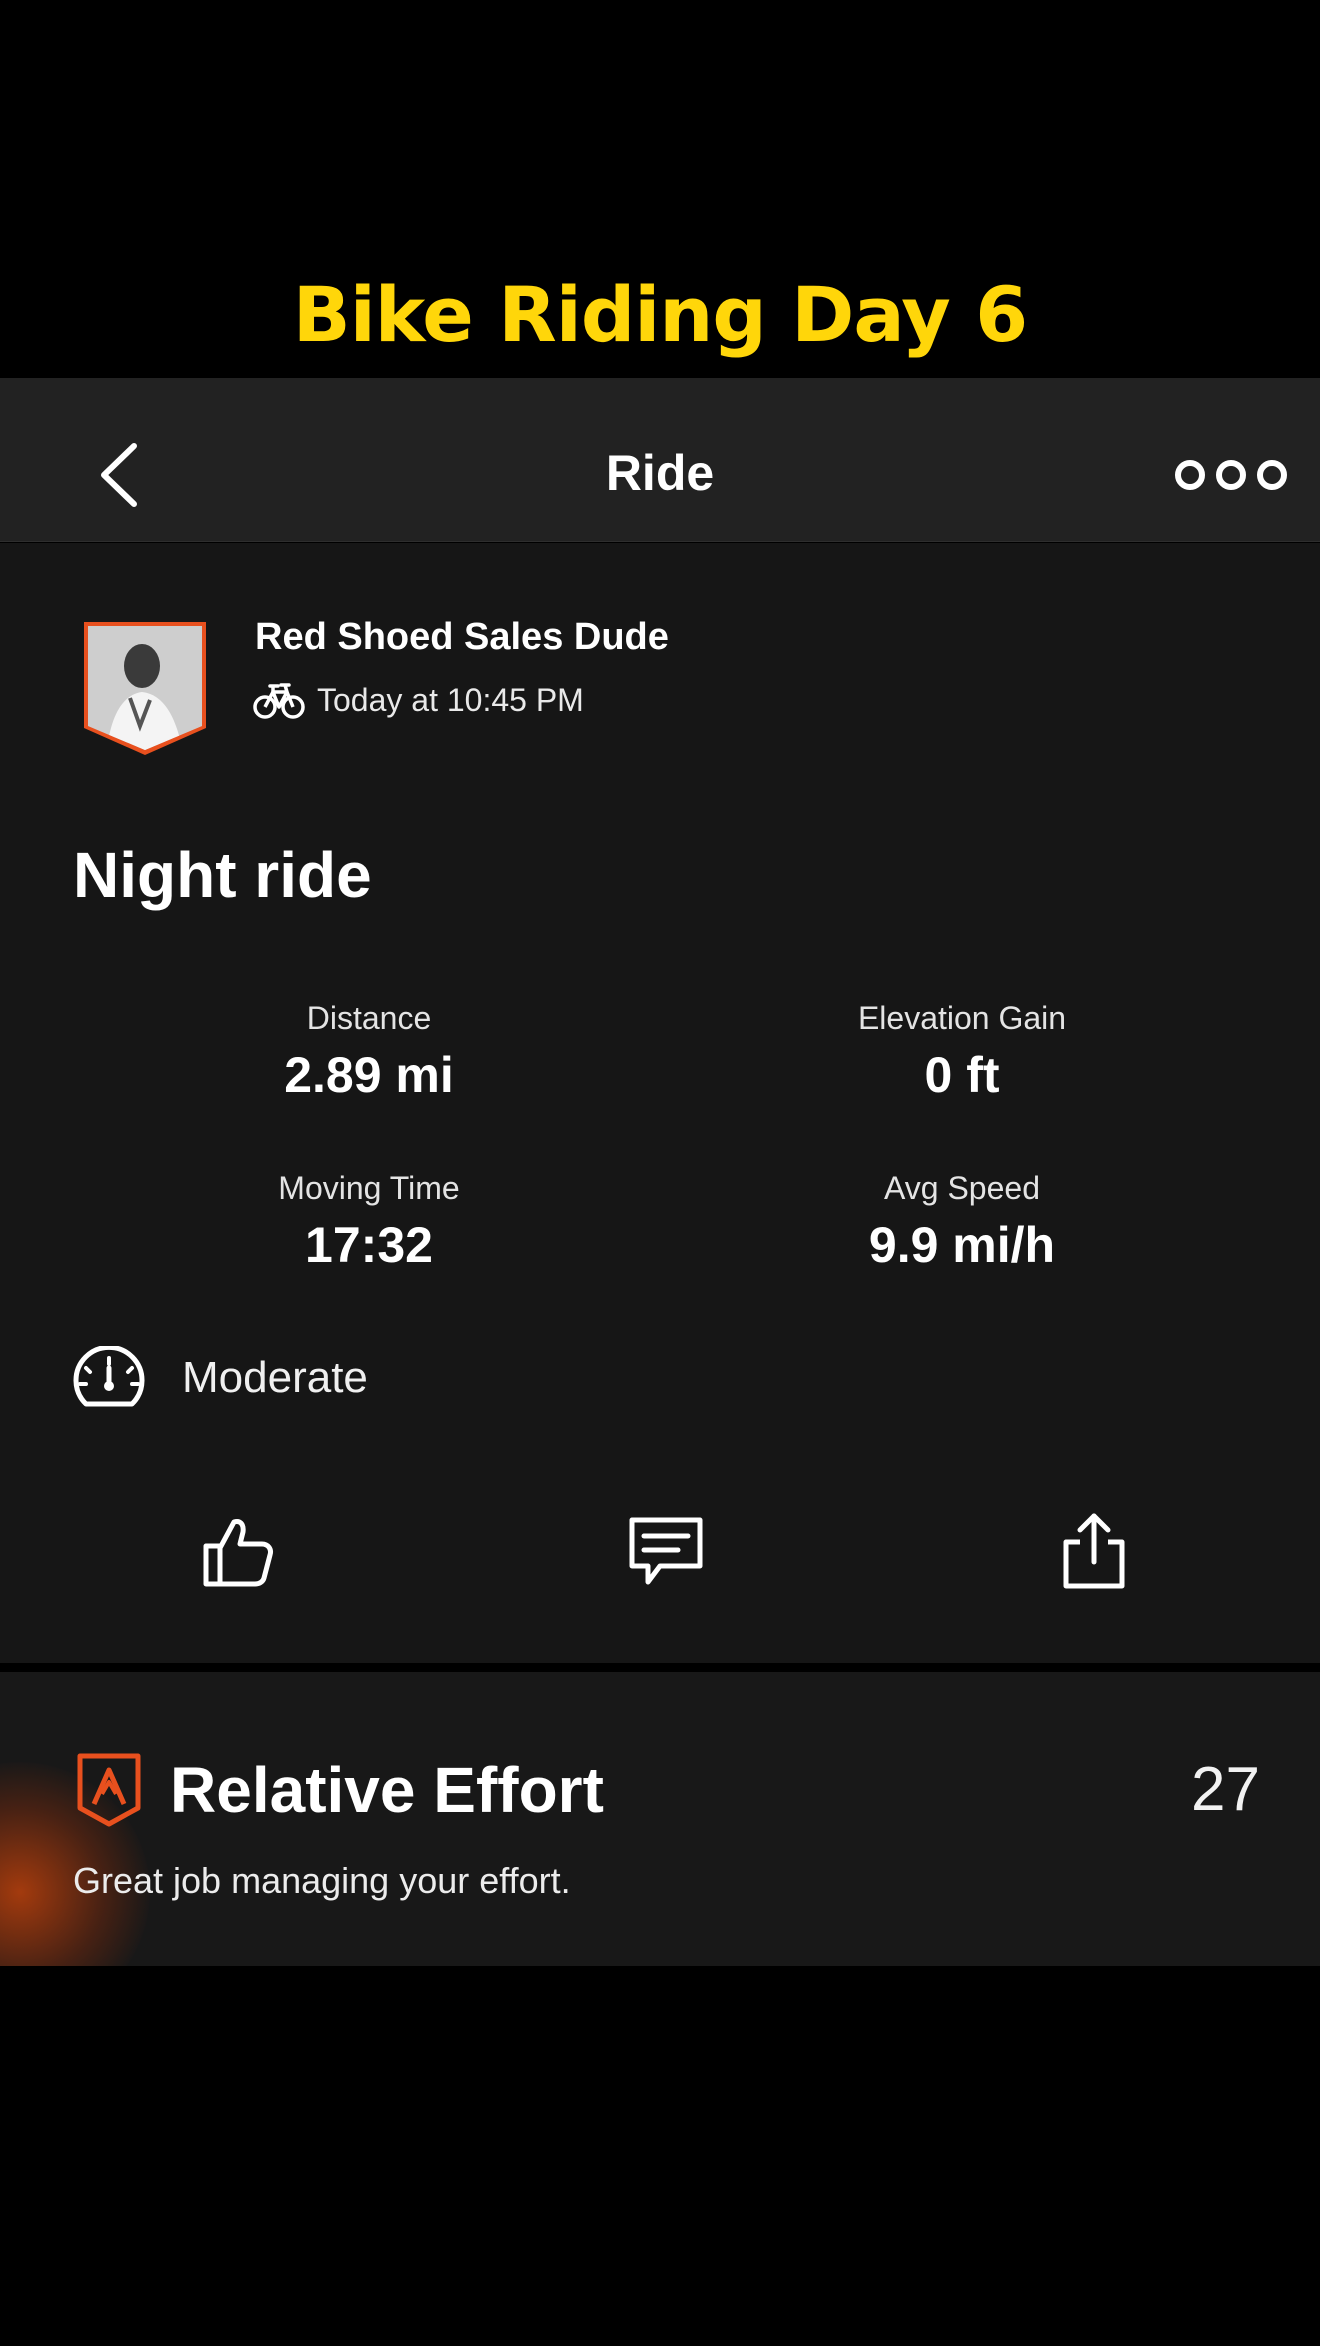 The width and height of the screenshot is (1320, 2346). I want to click on stat-label: Avg Speed, so click(962, 1188).